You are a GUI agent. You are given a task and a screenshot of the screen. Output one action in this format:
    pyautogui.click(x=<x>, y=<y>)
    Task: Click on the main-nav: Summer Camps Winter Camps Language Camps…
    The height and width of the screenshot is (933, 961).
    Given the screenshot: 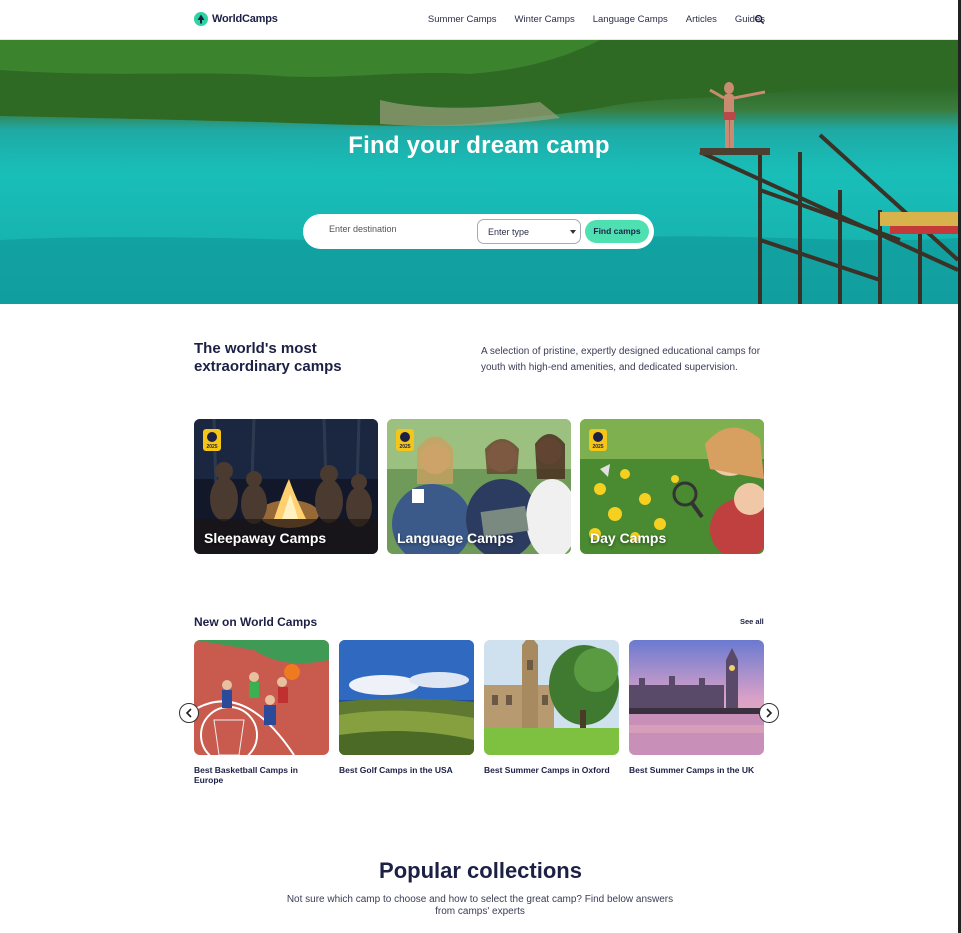 What is the action you would take?
    pyautogui.click(x=596, y=19)
    